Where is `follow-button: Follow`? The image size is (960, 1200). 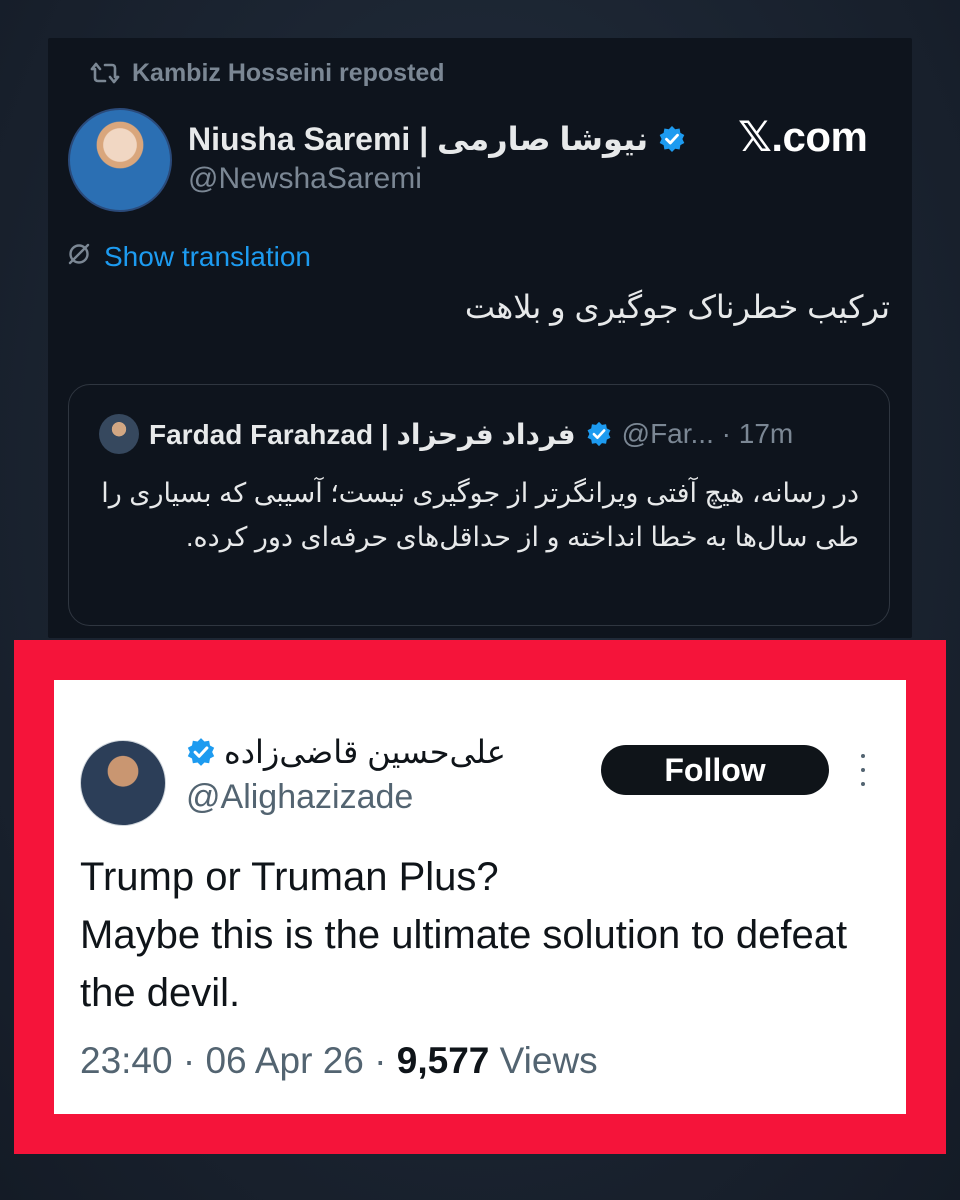
follow-button: Follow is located at coordinates (715, 770).